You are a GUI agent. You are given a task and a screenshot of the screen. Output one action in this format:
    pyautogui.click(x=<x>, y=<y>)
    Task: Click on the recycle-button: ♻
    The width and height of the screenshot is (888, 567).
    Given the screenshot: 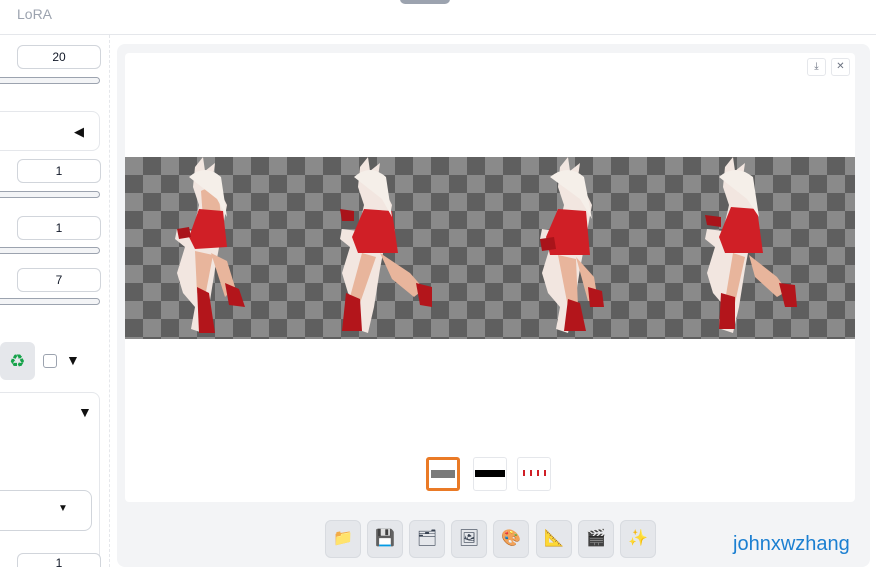 What is the action you would take?
    pyautogui.click(x=17, y=361)
    